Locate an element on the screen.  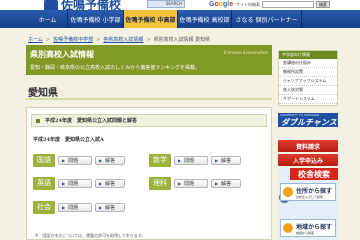
breadcrumb-home: ホーム is located at coordinates (35, 40).